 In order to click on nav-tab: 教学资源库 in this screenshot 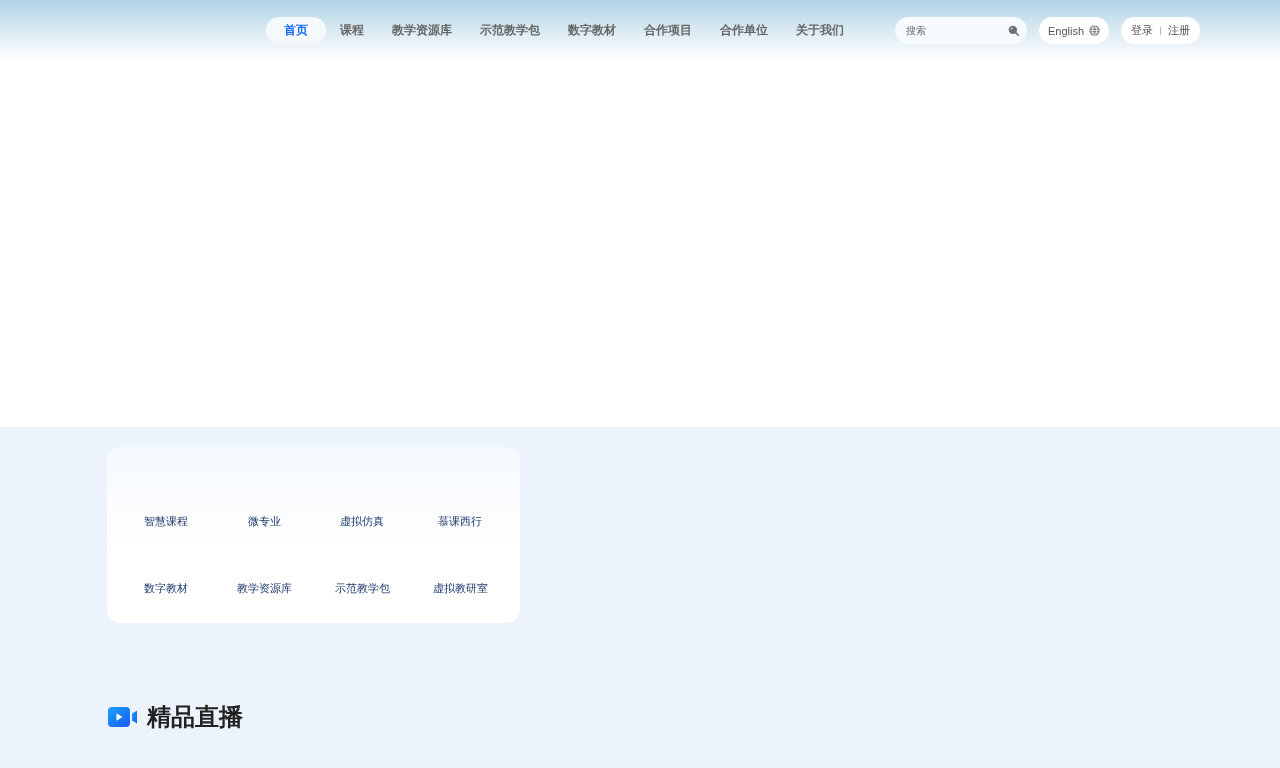, I will do `click(422, 30)`.